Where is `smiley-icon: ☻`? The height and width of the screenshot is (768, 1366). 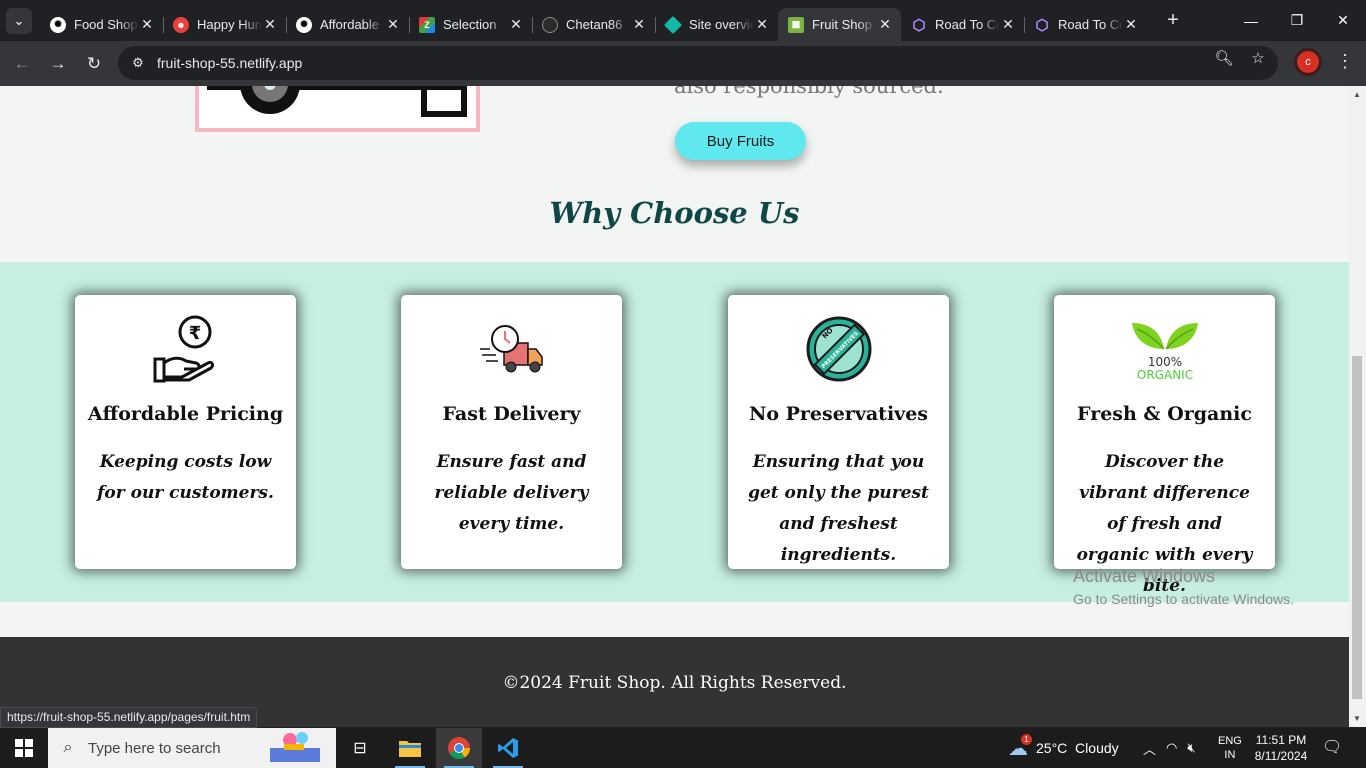 smiley-icon: ☻ is located at coordinates (181, 24).